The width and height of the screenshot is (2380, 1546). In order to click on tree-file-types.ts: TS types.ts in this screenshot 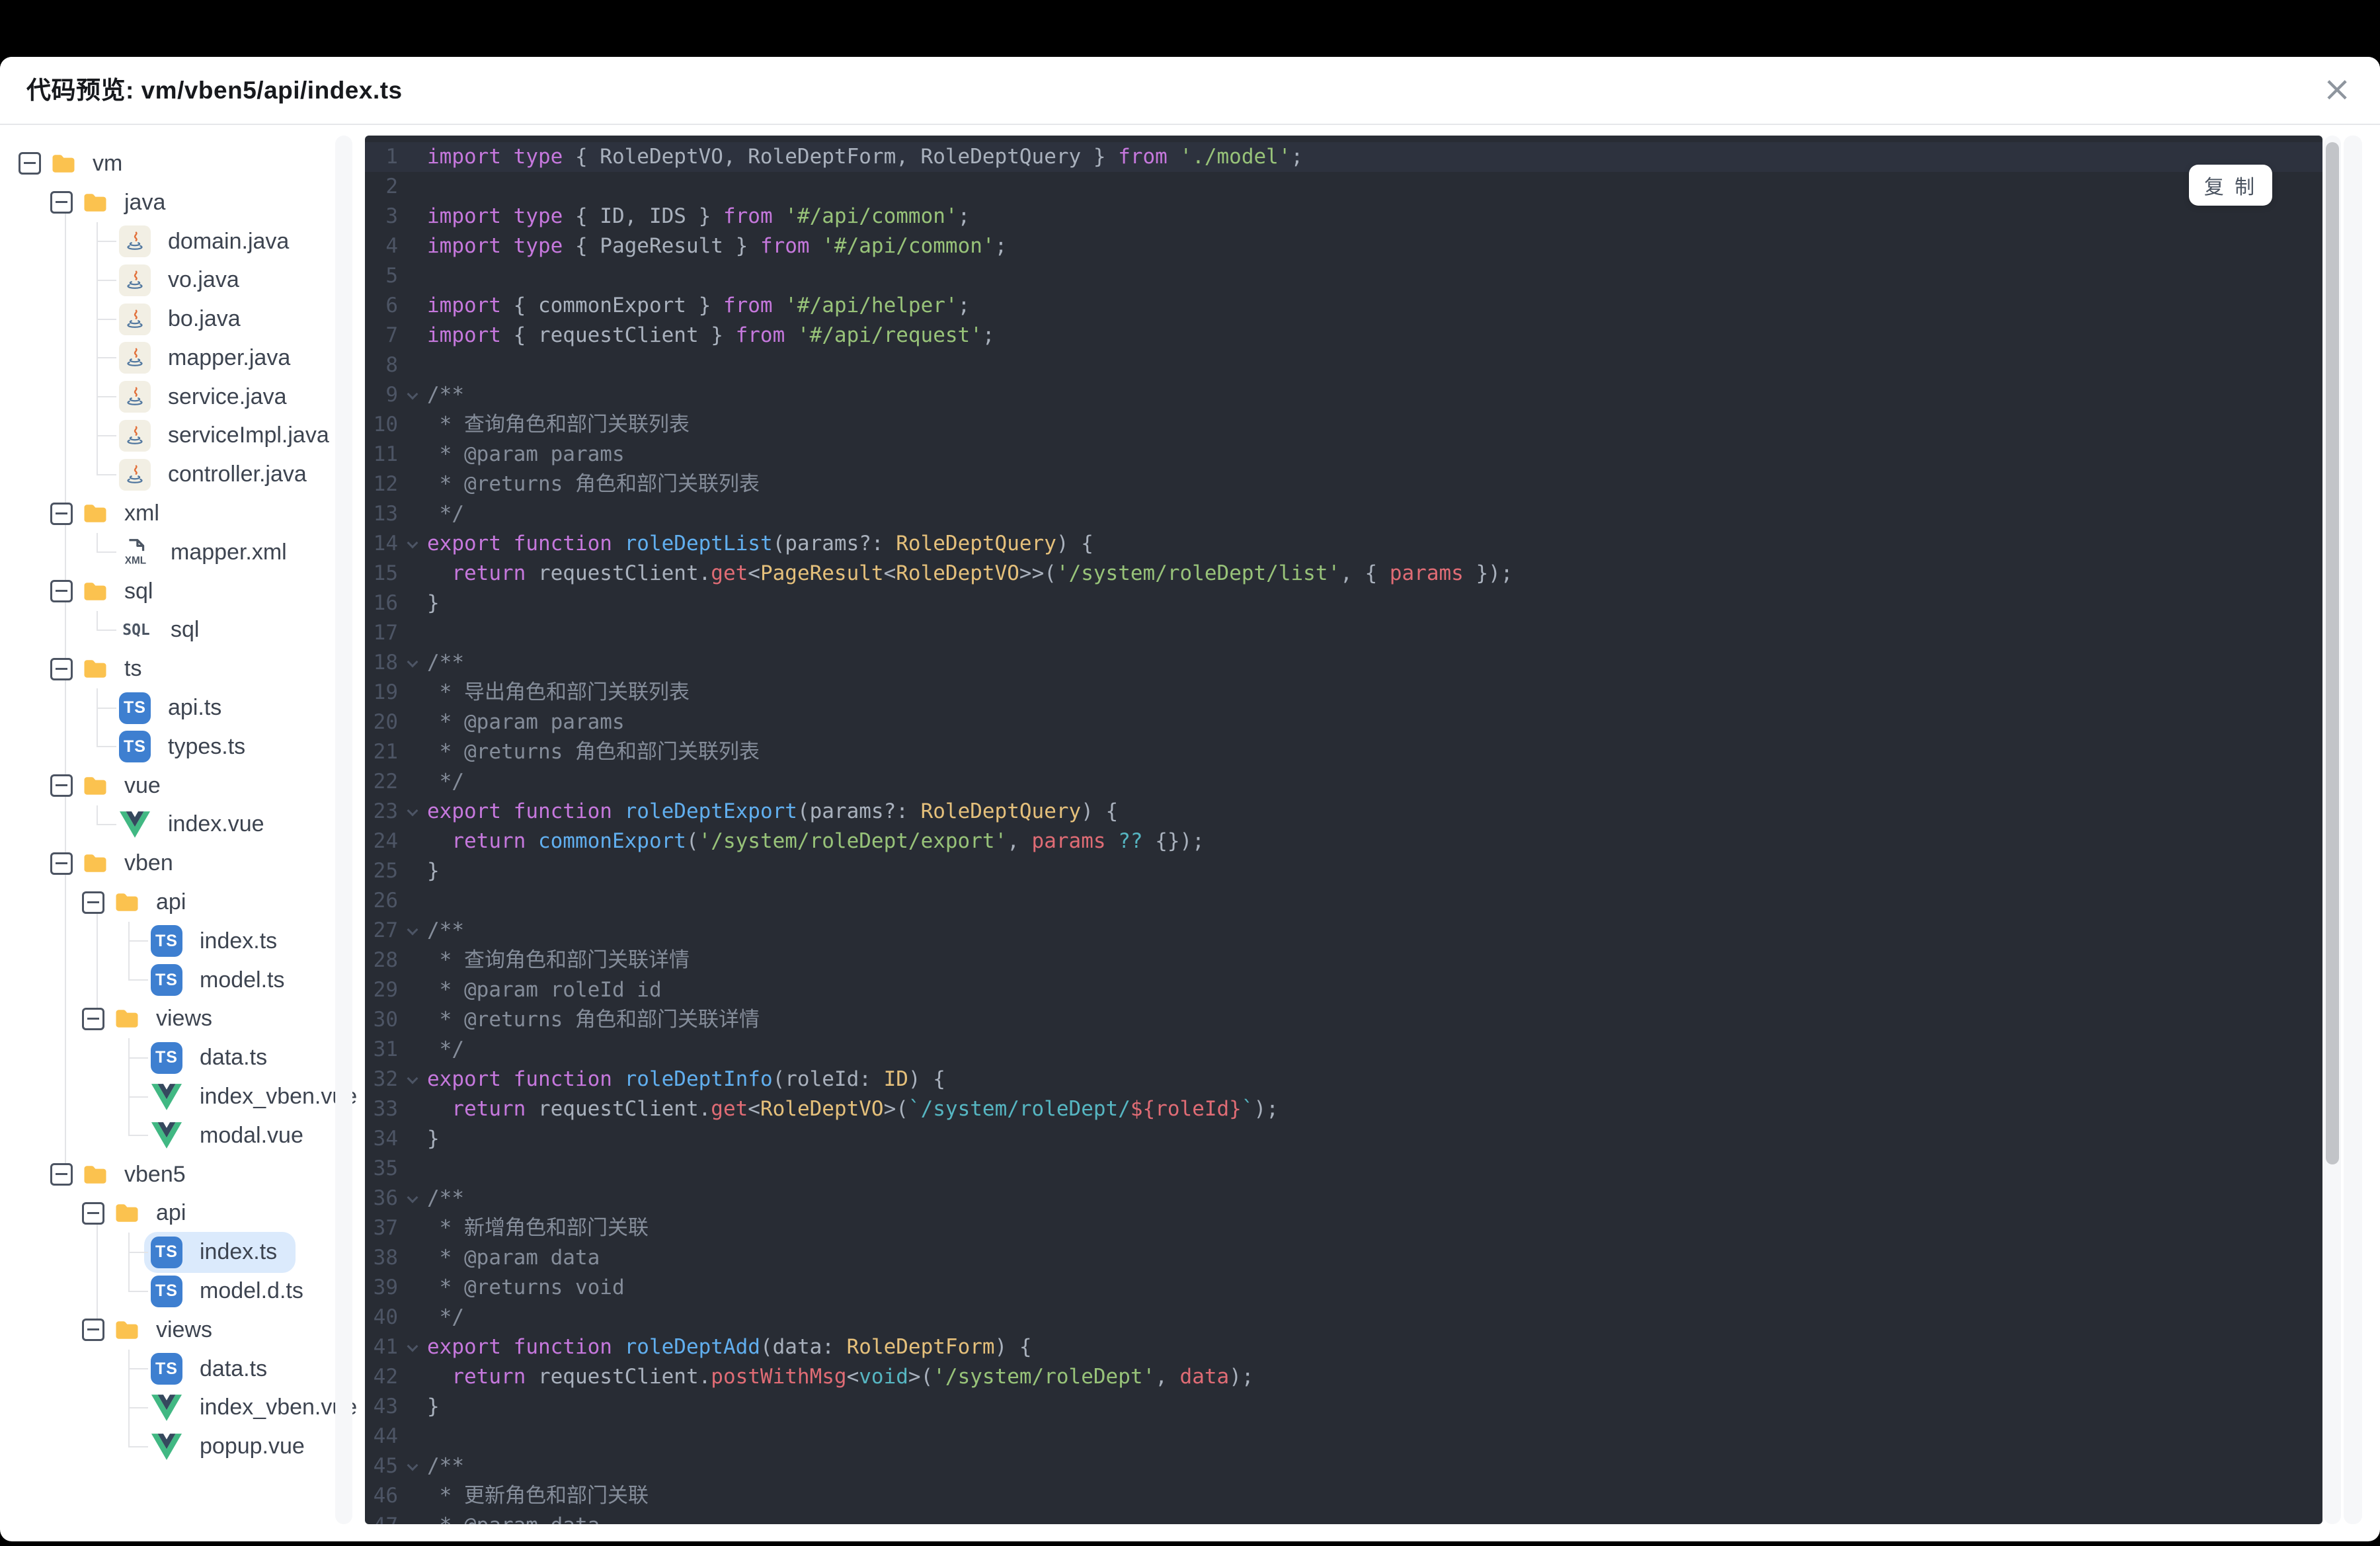, I will do `click(167, 746)`.